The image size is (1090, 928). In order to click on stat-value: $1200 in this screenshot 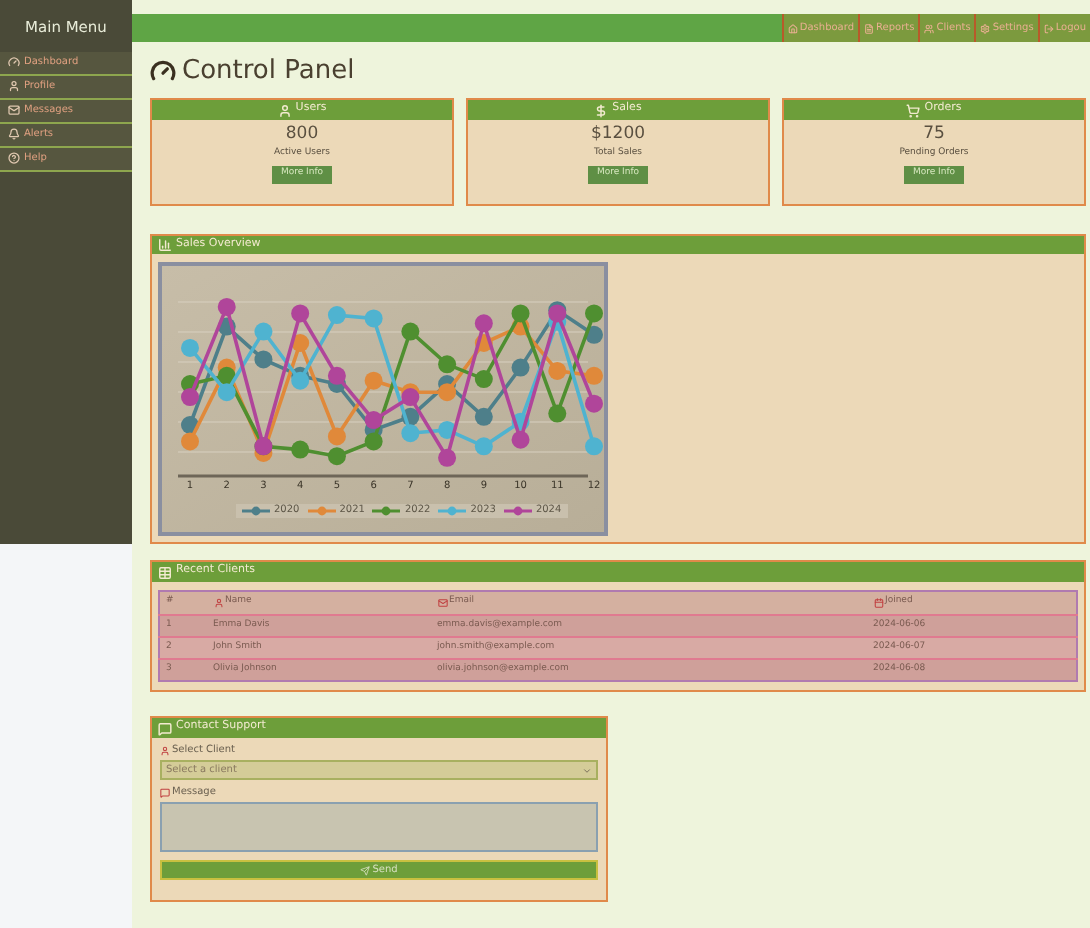, I will do `click(618, 134)`.